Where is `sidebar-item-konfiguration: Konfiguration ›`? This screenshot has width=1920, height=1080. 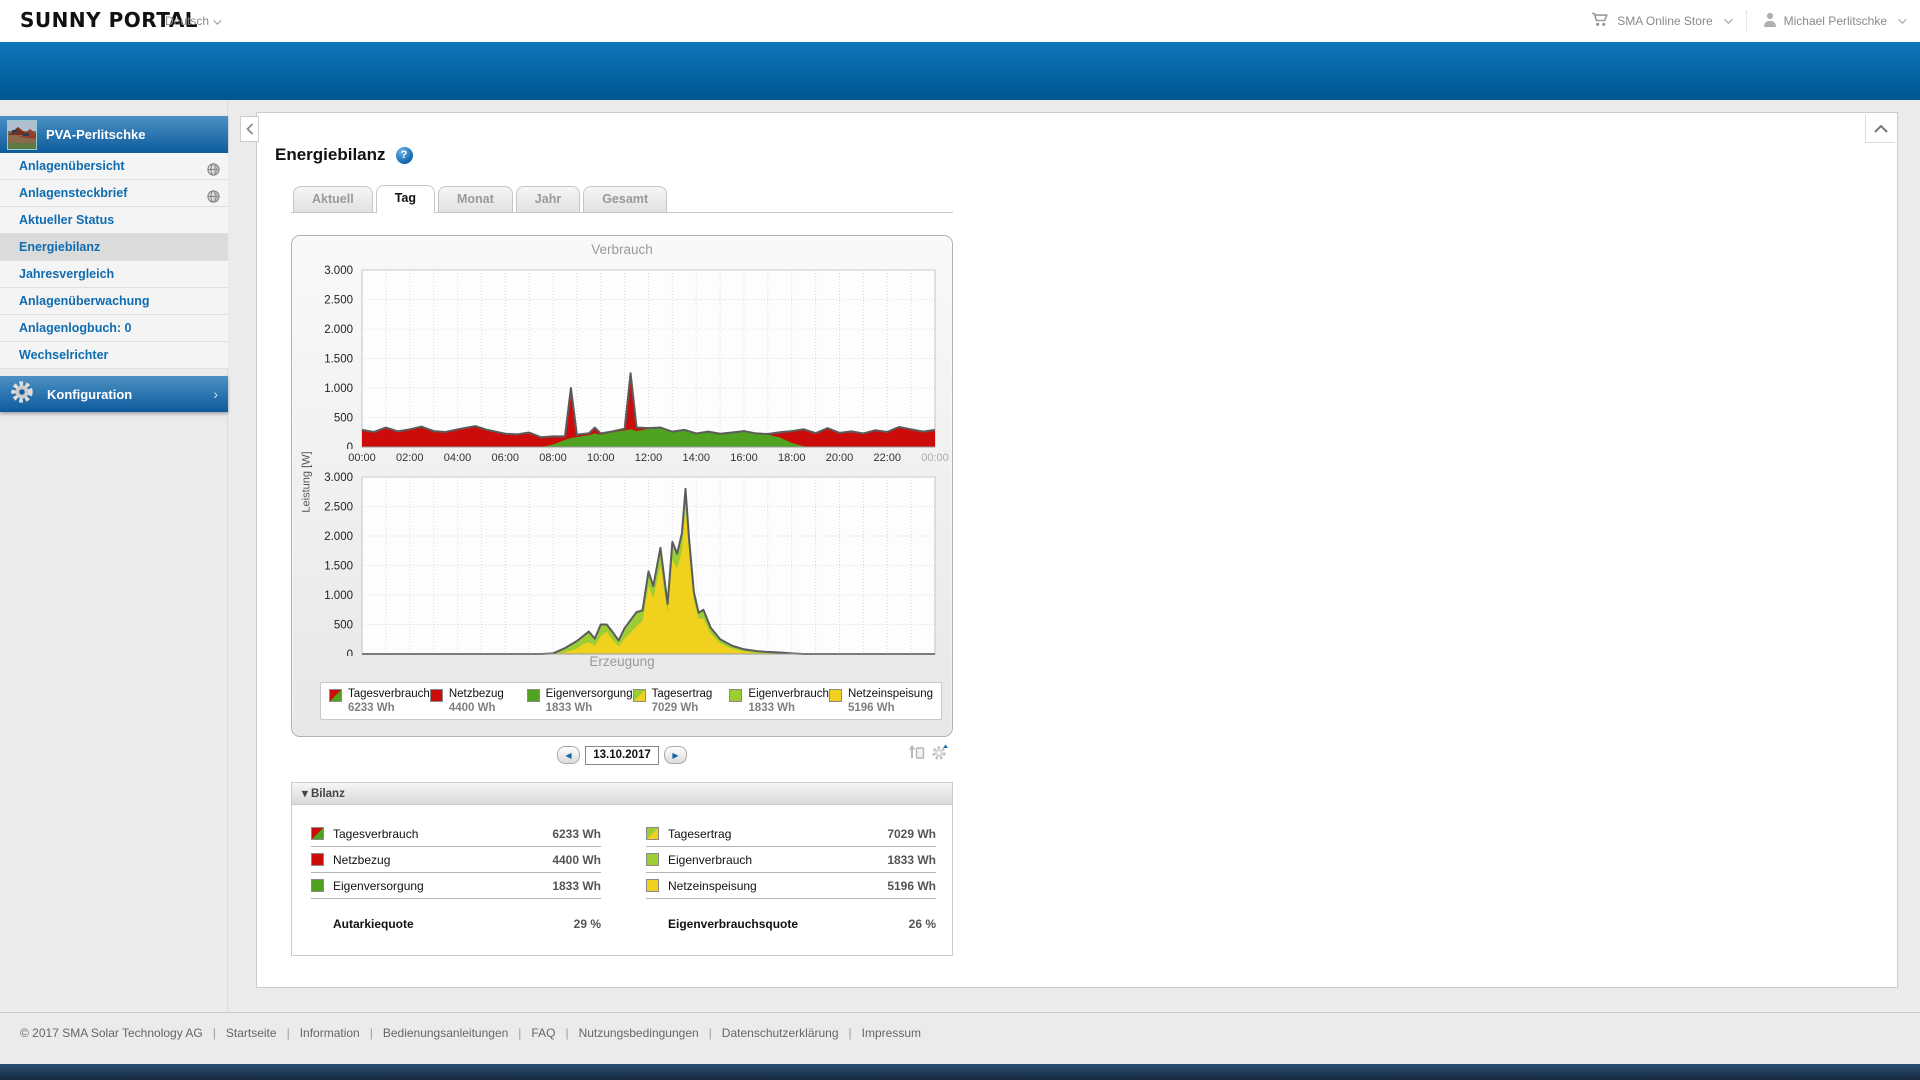
sidebar-item-konfiguration: Konfiguration › is located at coordinates (114, 394).